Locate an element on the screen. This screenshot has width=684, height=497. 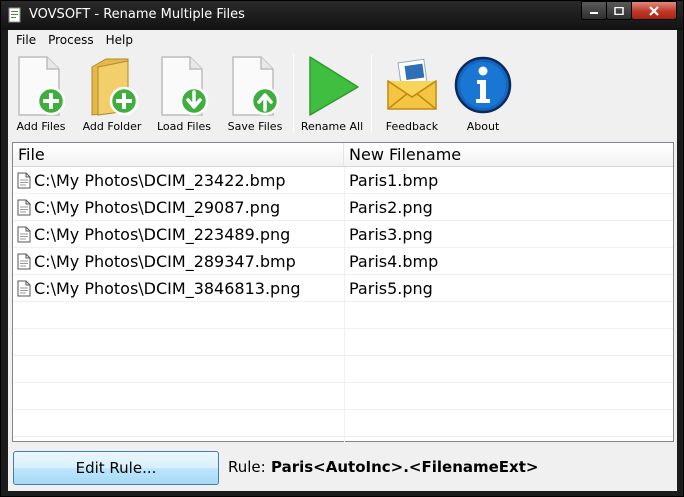
about-button: About is located at coordinates (483, 93).